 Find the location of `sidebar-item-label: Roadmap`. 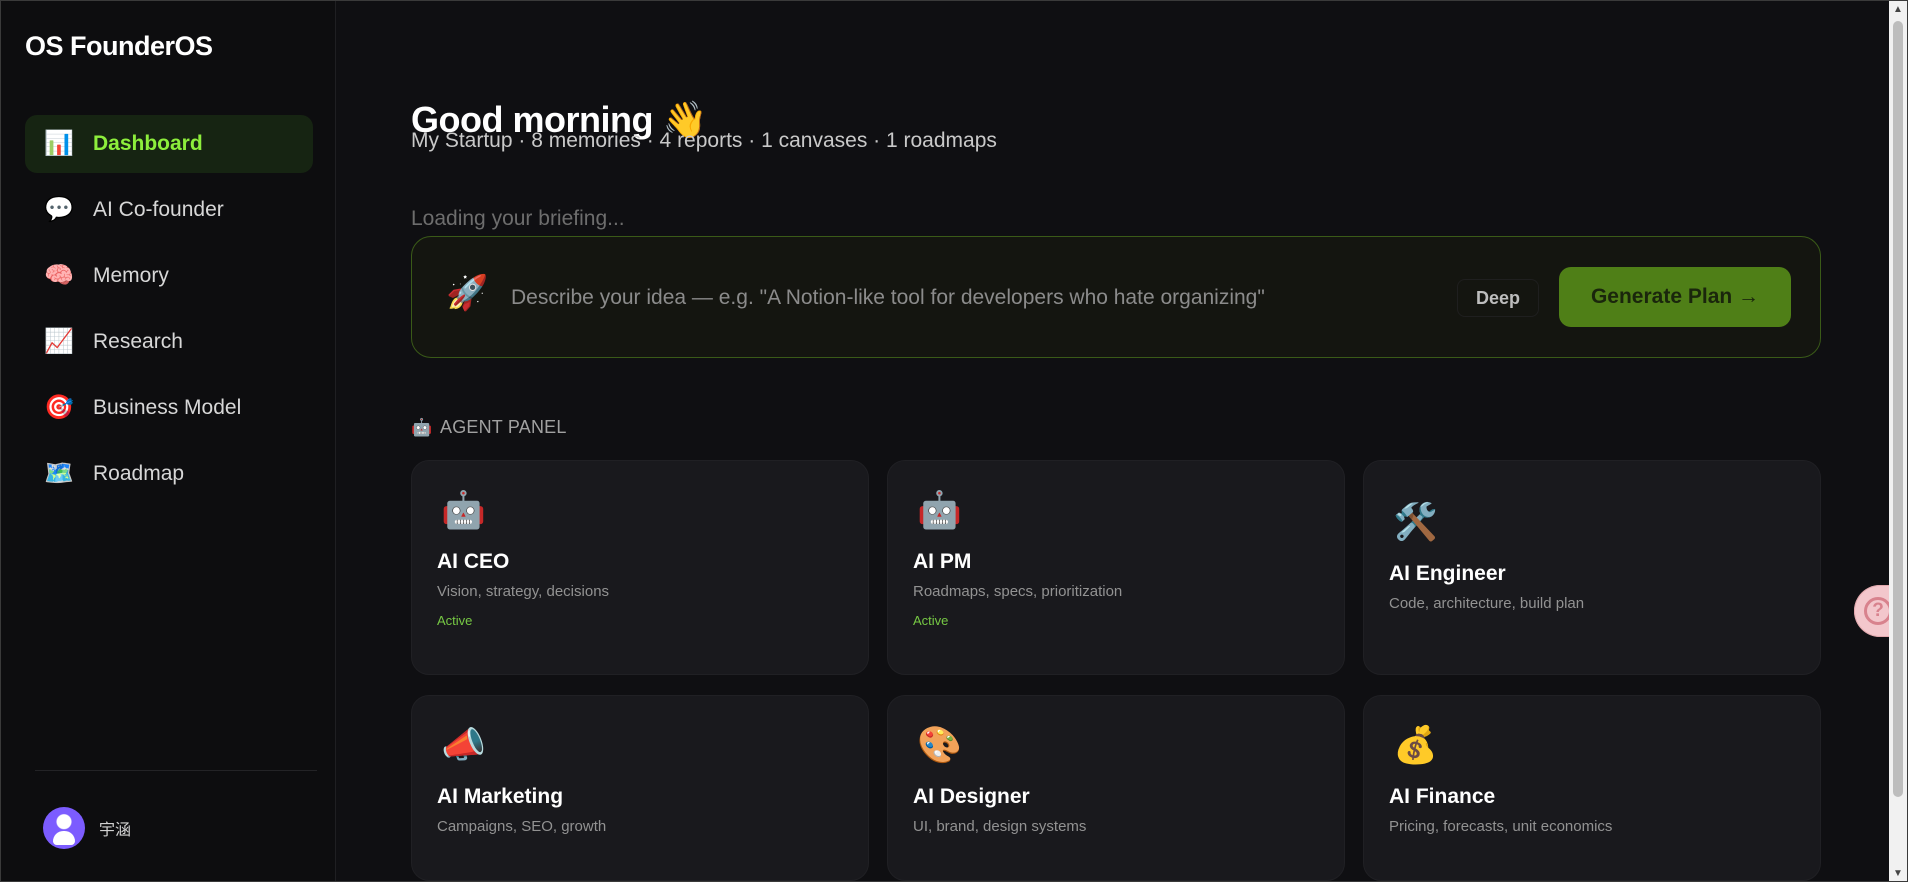

sidebar-item-label: Roadmap is located at coordinates (139, 473).